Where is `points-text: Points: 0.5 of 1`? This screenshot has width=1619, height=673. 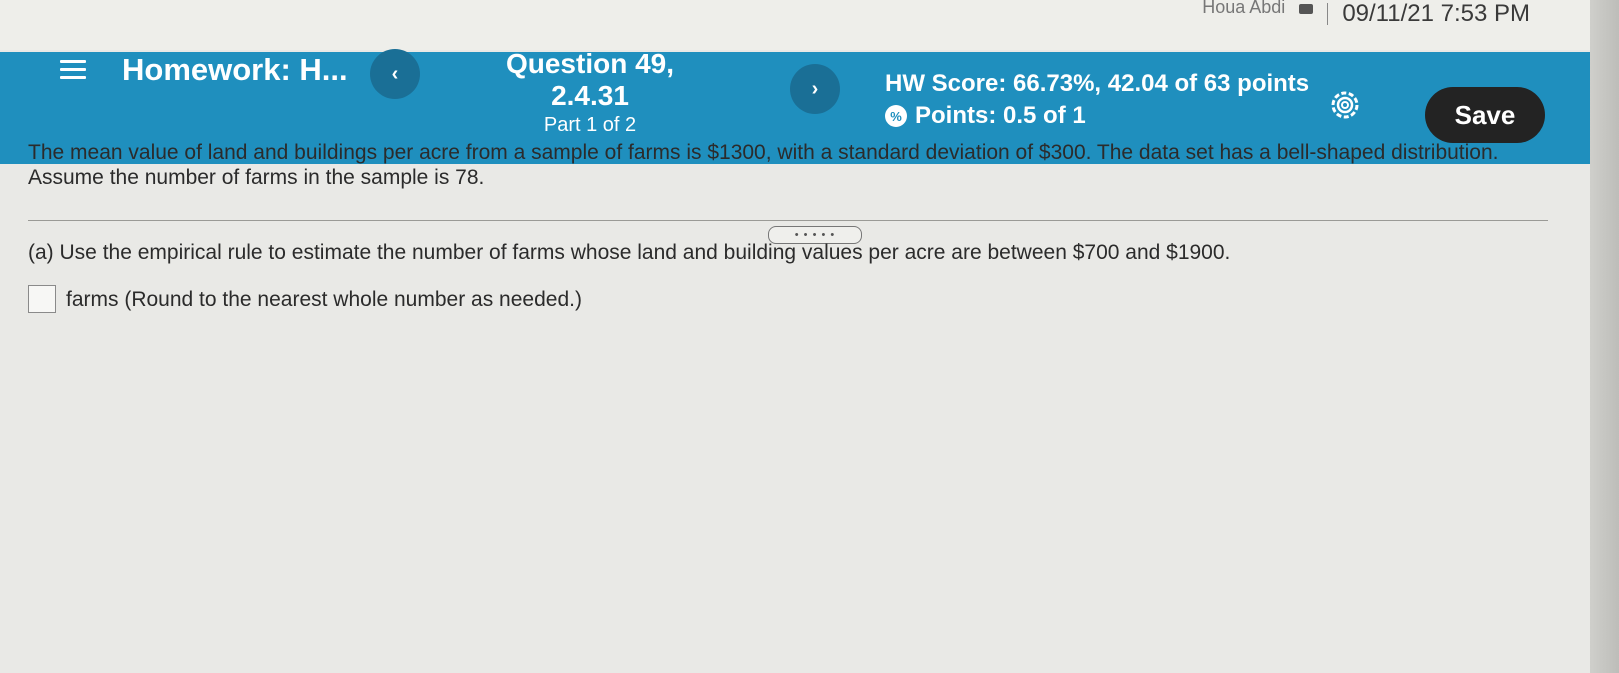 points-text: Points: 0.5 of 1 is located at coordinates (1000, 115).